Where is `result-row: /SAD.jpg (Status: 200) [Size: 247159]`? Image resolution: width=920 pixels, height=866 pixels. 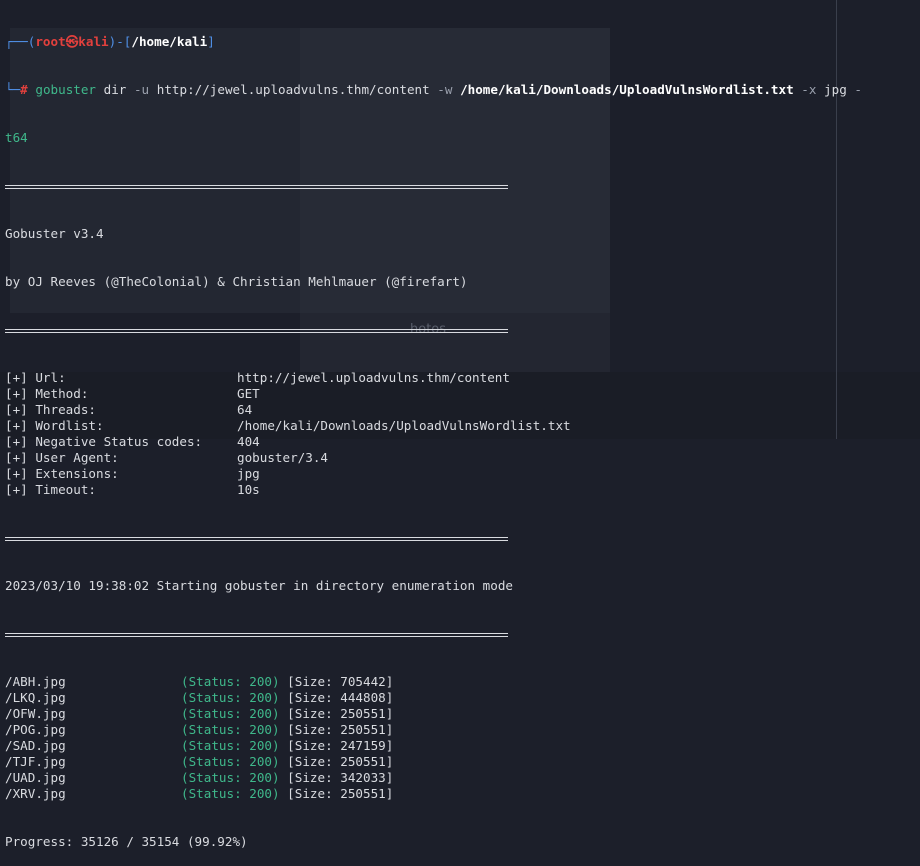 result-row: /SAD.jpg (Status: 200) [Size: 247159] is located at coordinates (457, 746).